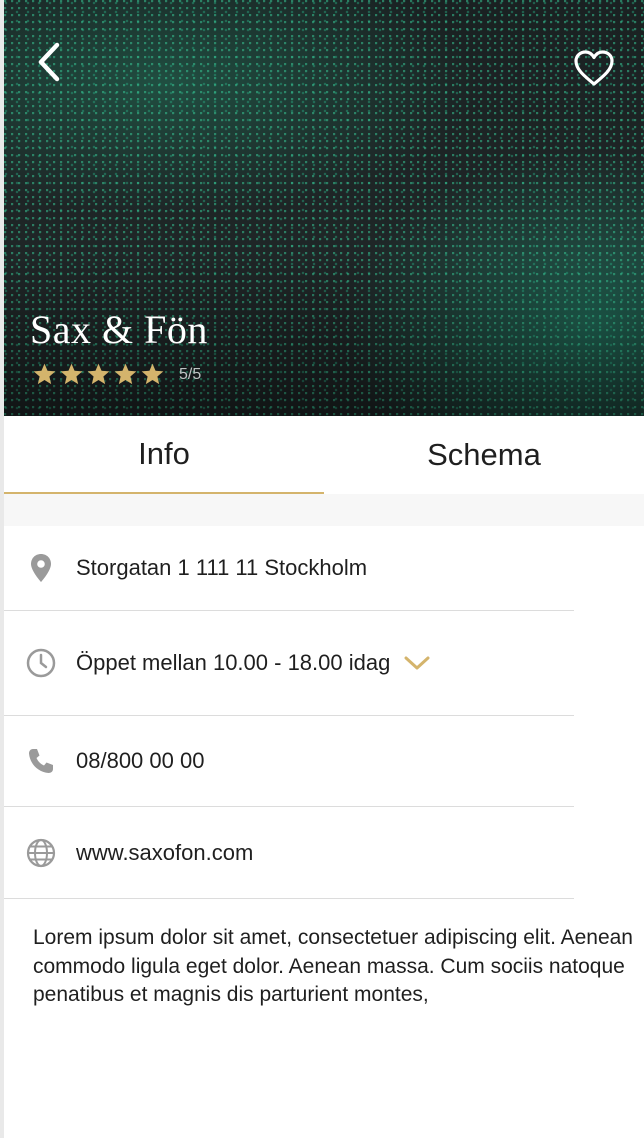  Describe the element at coordinates (41, 568) in the screenshot. I see `location-pin-icon` at that location.